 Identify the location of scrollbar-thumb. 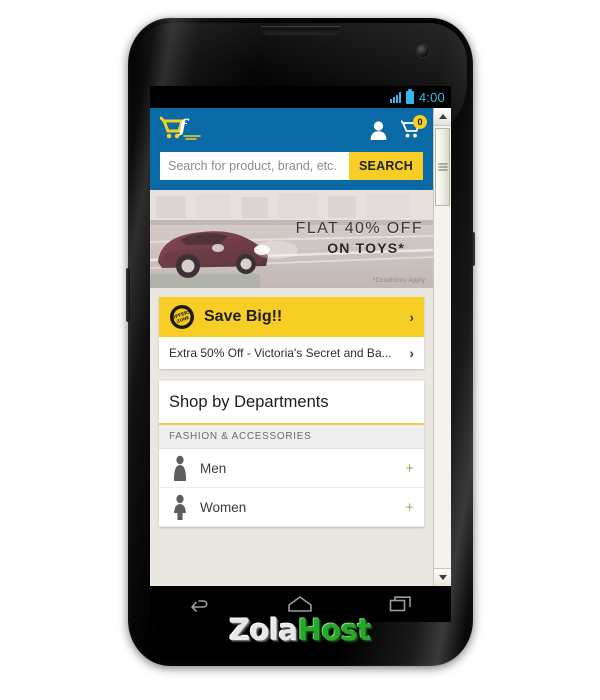
(442, 167).